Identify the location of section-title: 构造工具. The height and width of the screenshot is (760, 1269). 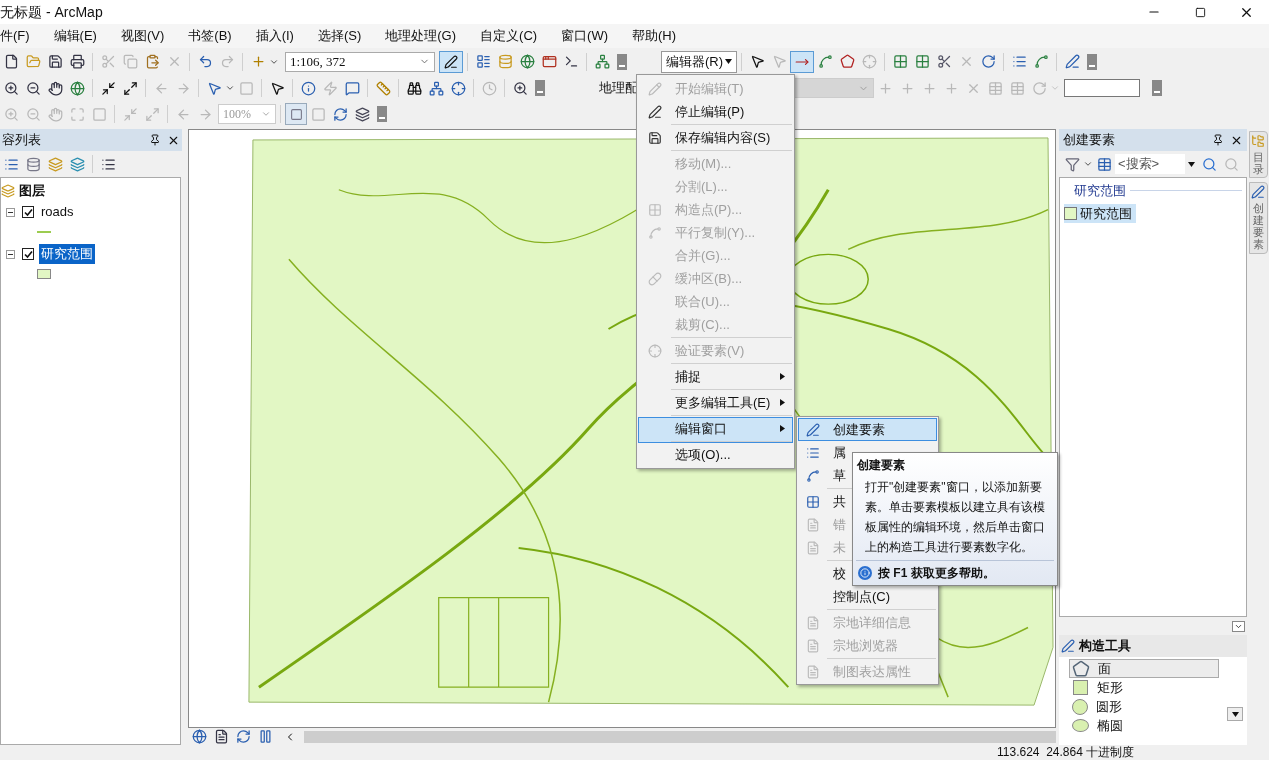
(1105, 646).